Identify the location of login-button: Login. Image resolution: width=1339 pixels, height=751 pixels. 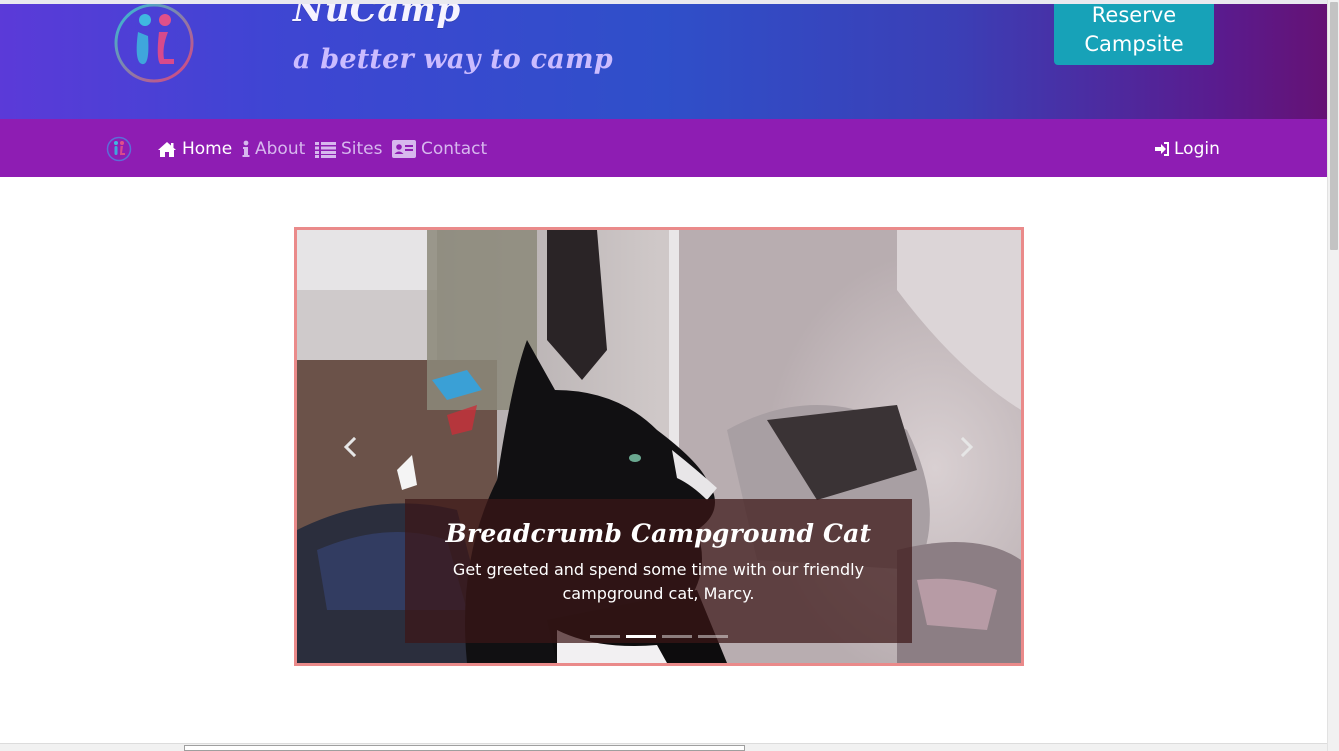
(1187, 149).